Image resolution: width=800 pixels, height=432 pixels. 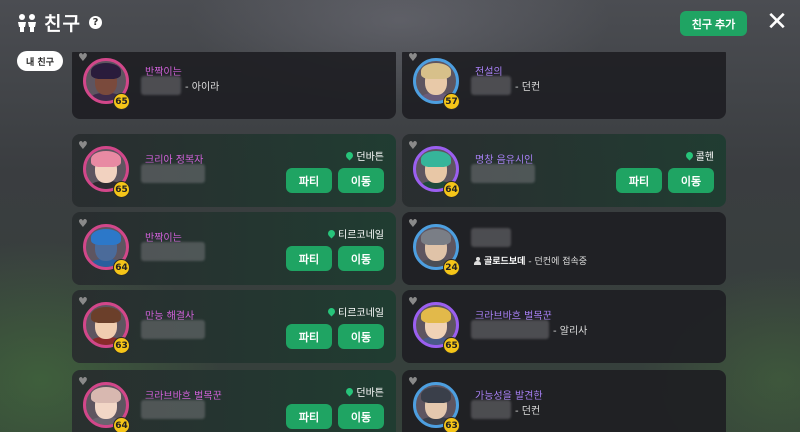 I want to click on filter-my-friends-tab: 내 친구, so click(x=40, y=61).